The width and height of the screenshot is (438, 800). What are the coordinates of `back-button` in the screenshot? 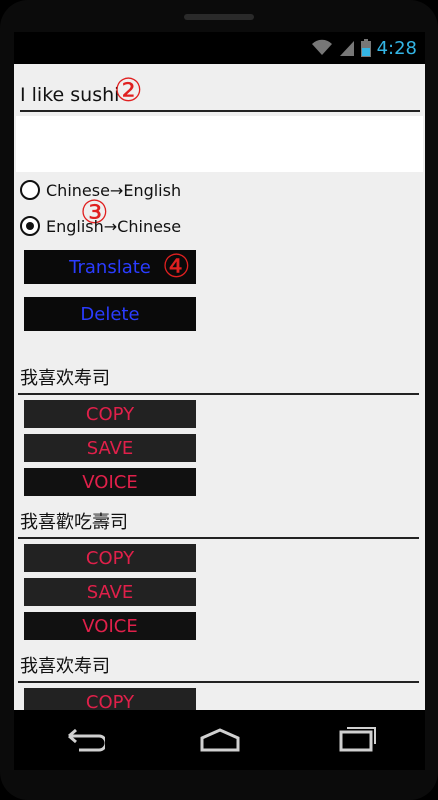 It's located at (83, 740).